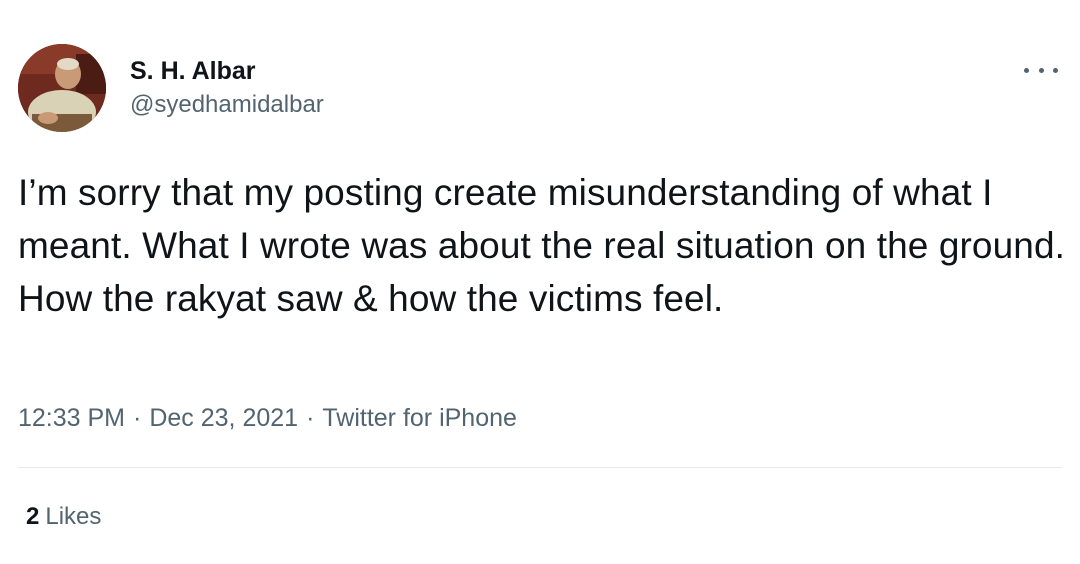 The width and height of the screenshot is (1080, 564). What do you see at coordinates (73, 516) in the screenshot?
I see `likes-label: Likes` at bounding box center [73, 516].